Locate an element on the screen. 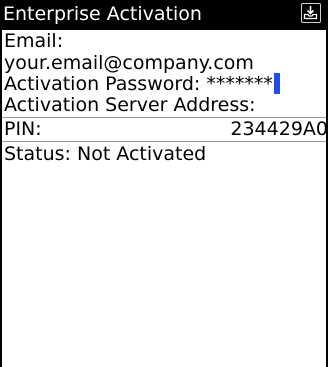 This screenshot has height=367, width=328. pin-value: 234429A0 is located at coordinates (278, 129).